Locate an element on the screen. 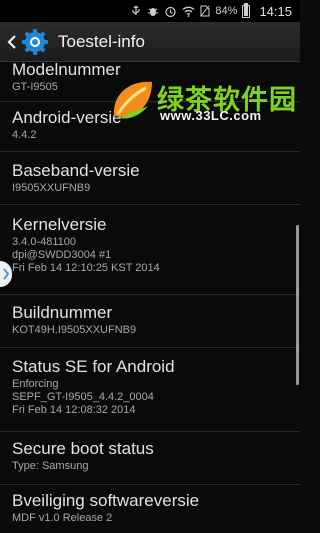 The image size is (320, 533). item-value: Fri Feb 14 12:10:25 KST 2014 is located at coordinates (86, 268).